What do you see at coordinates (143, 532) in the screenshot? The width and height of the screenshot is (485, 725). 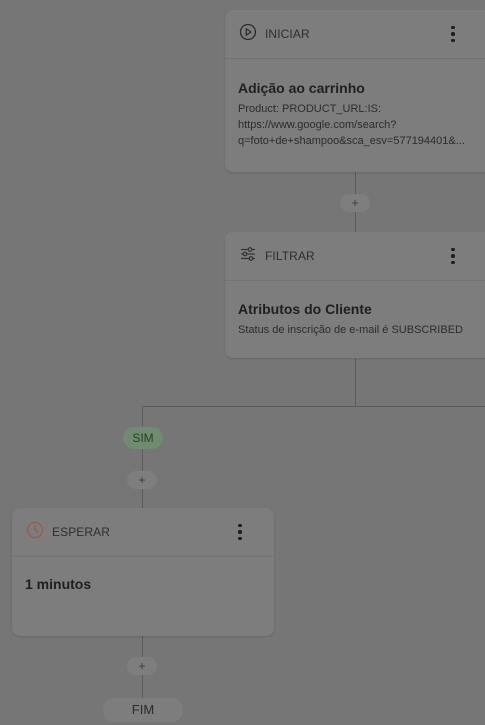 I see `wait-node-header: ESPERAR` at bounding box center [143, 532].